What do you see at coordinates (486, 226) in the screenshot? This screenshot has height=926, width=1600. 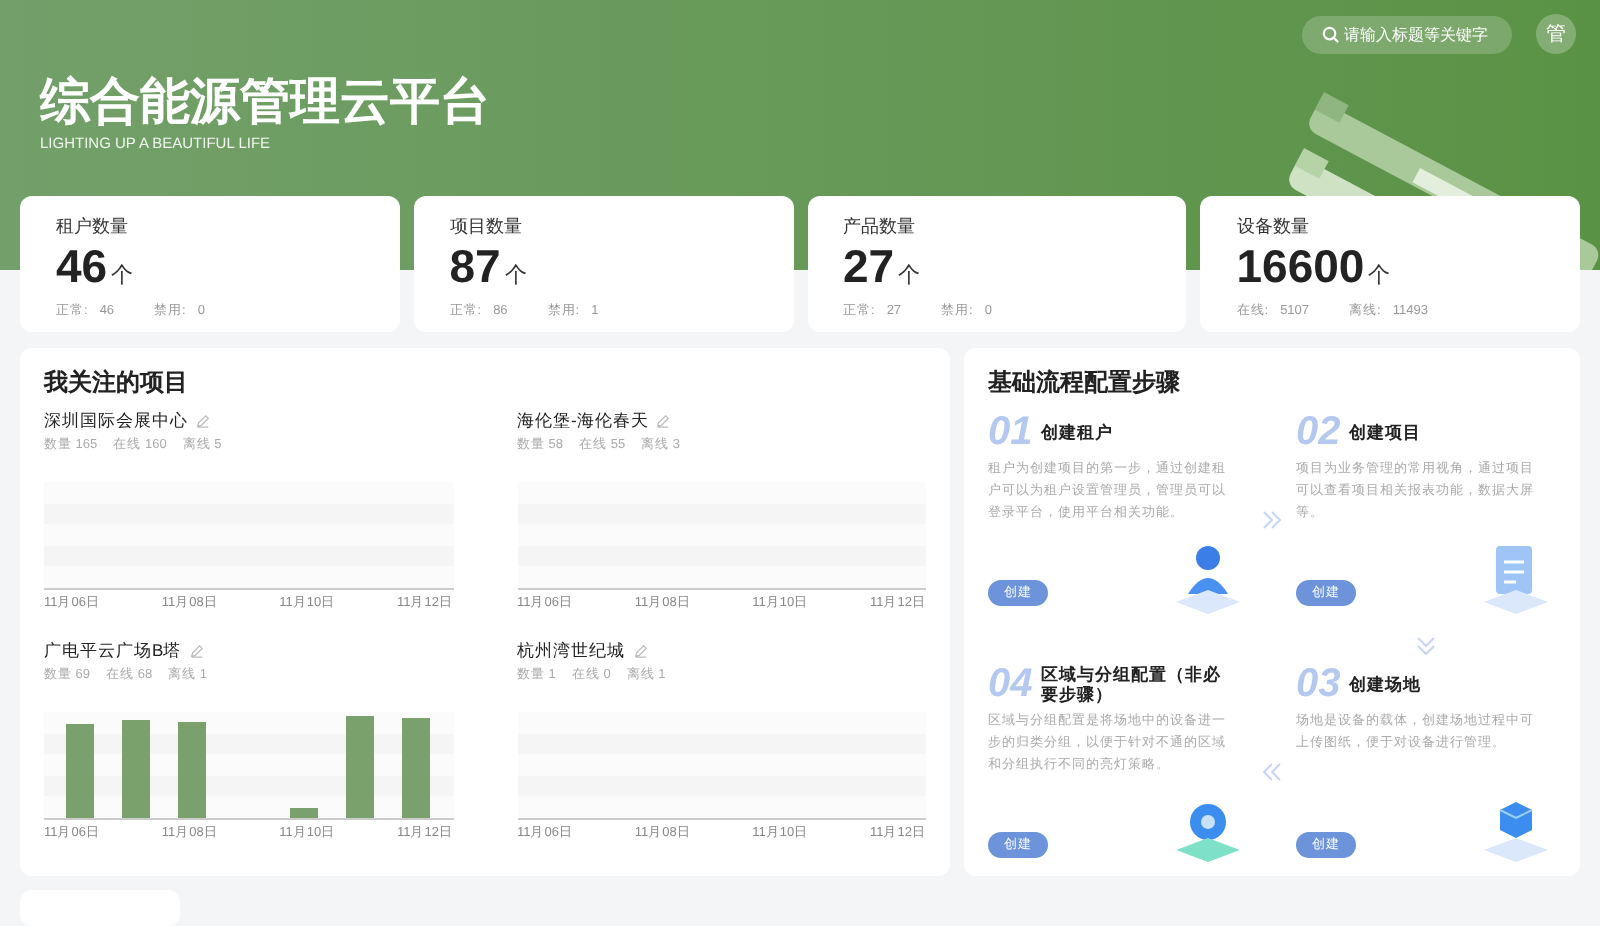 I see `stat-label: 项目数量` at bounding box center [486, 226].